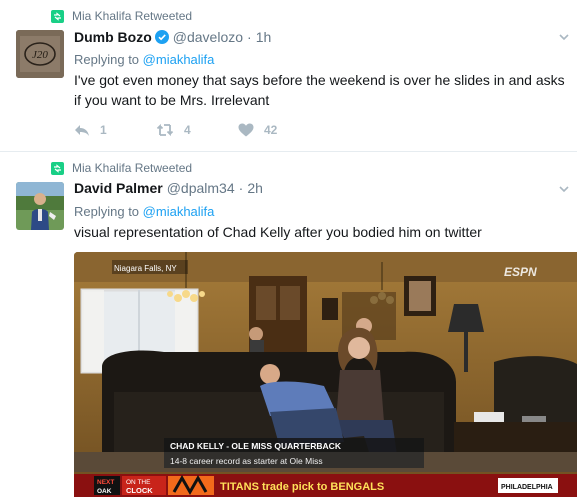 The height and width of the screenshot is (497, 577). Describe the element at coordinates (197, 130) in the screenshot. I see `retweet-button: 4` at that location.